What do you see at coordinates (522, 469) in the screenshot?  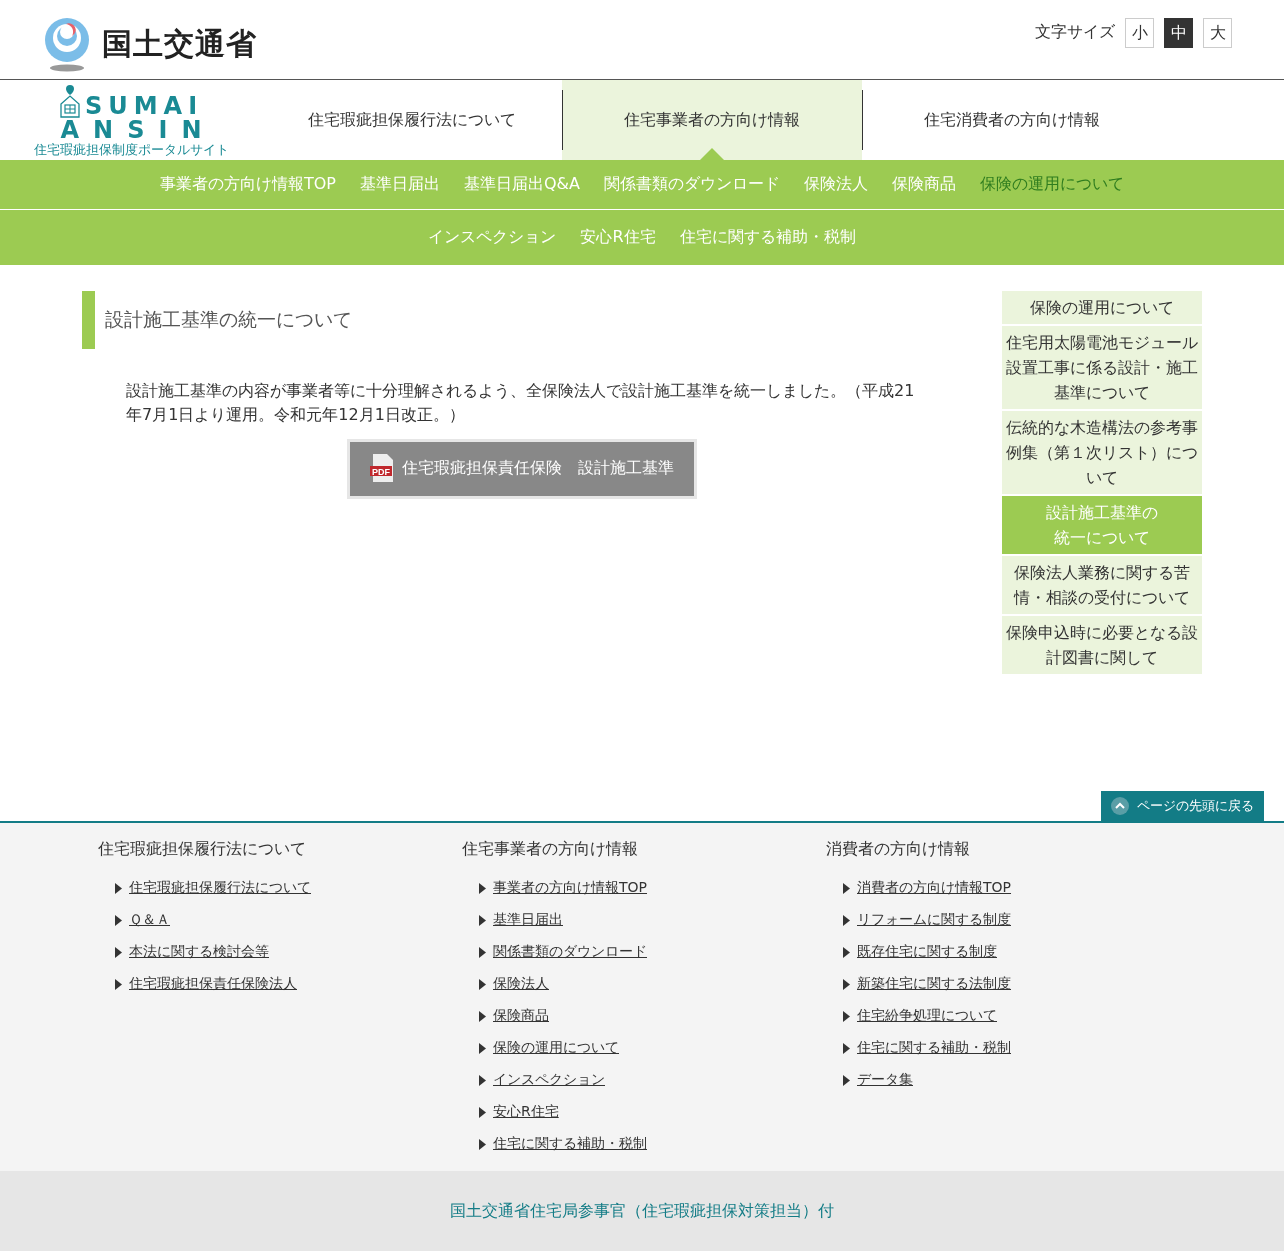 I see `pdf-download-button: PDF 住宅瑕疵担保責任保険 設計施工基準` at bounding box center [522, 469].